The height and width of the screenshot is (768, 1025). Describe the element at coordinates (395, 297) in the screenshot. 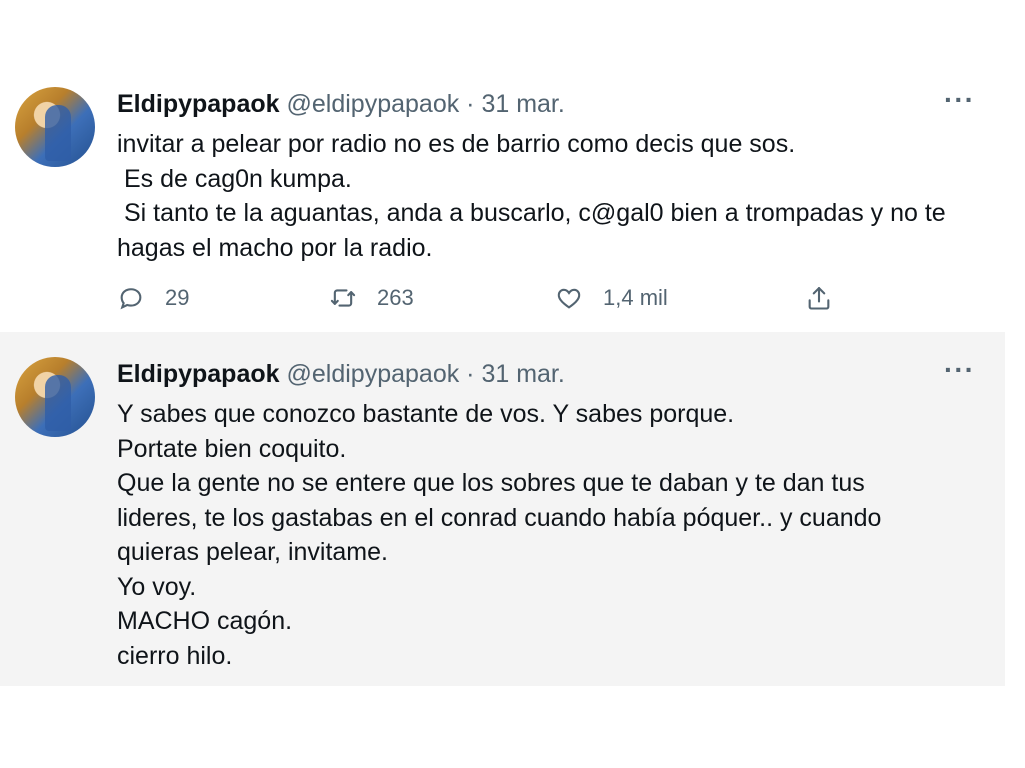

I see `retweet-count: 263` at that location.